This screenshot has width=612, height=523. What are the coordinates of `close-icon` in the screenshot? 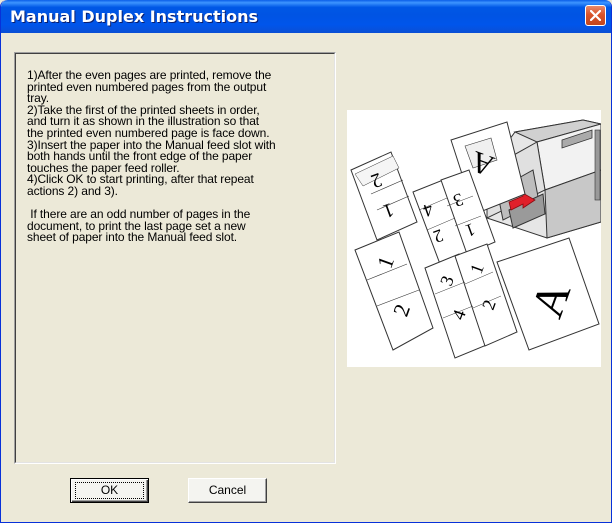 It's located at (595, 15).